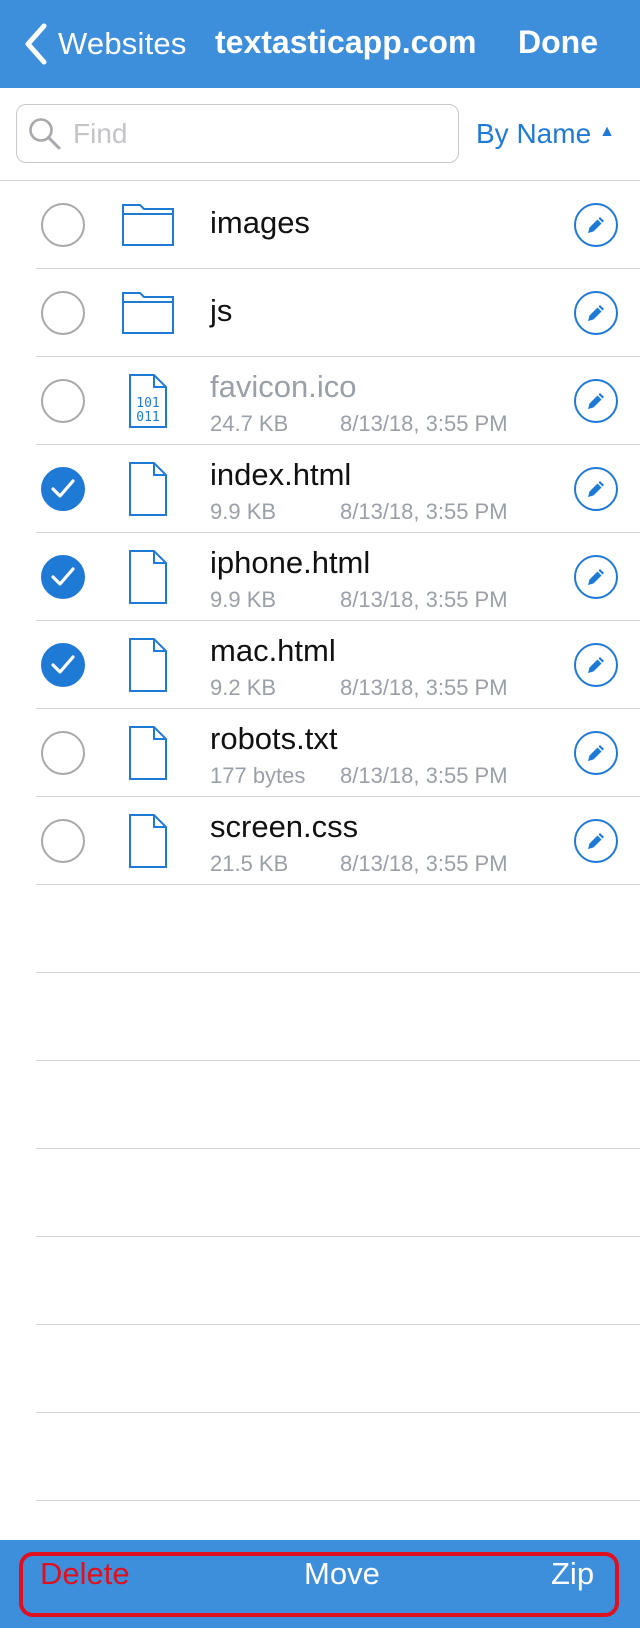 The height and width of the screenshot is (1628, 640). What do you see at coordinates (273, 650) in the screenshot?
I see `file-name: mac.html` at bounding box center [273, 650].